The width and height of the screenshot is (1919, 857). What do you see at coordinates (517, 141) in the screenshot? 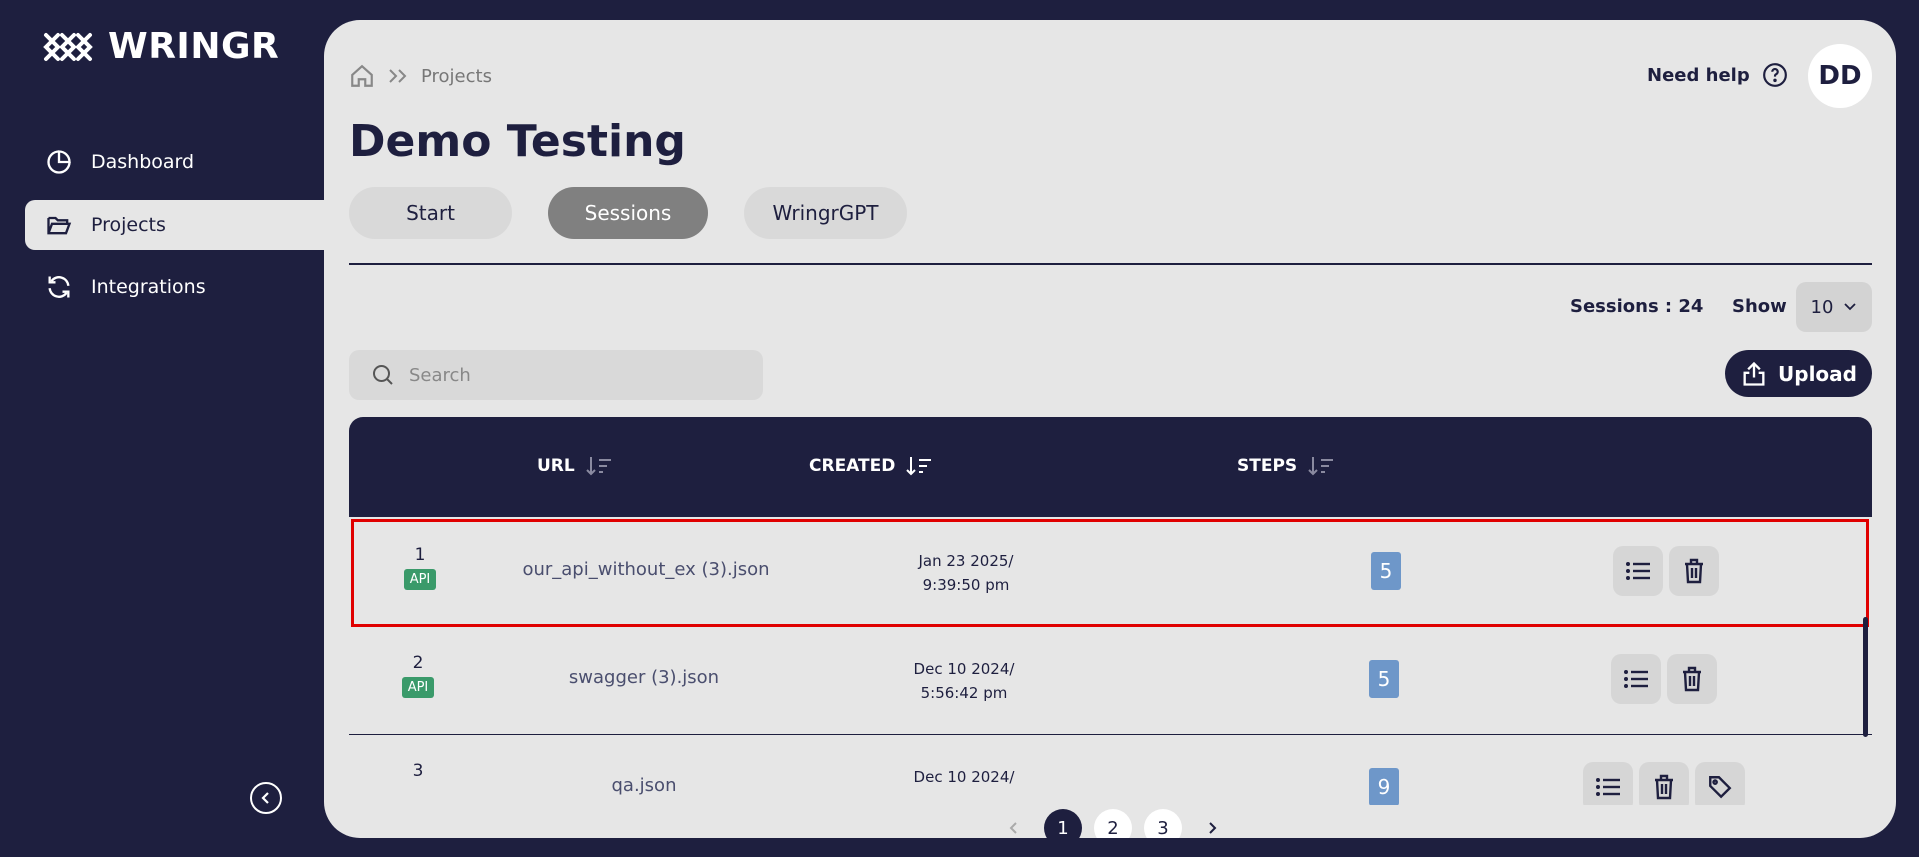
I see `page-title: Demo Testing` at bounding box center [517, 141].